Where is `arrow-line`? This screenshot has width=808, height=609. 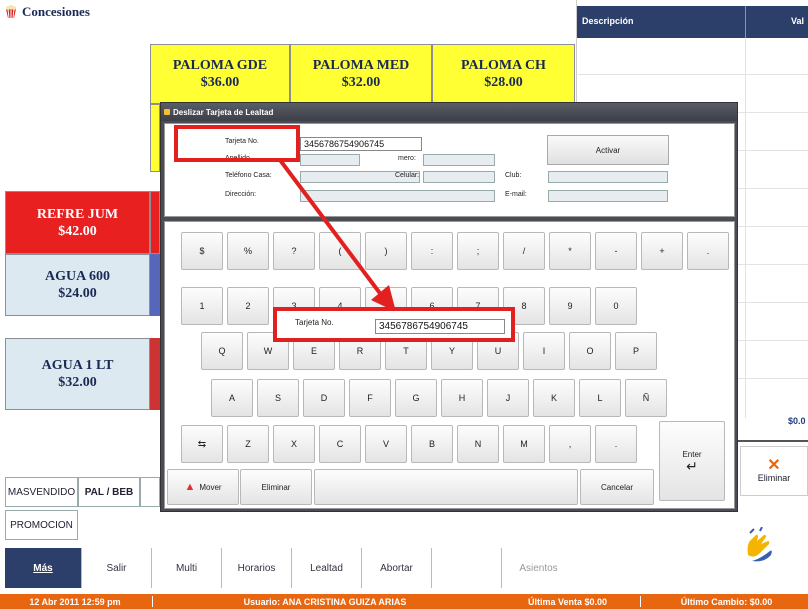 arrow-line is located at coordinates (332, 230).